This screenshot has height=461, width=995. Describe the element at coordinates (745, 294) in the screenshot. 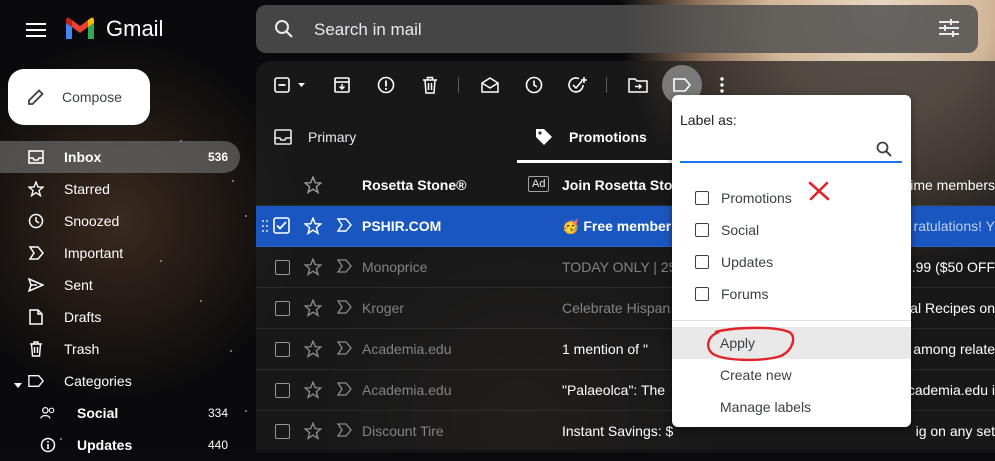

I see `label-option-text: Forums` at that location.